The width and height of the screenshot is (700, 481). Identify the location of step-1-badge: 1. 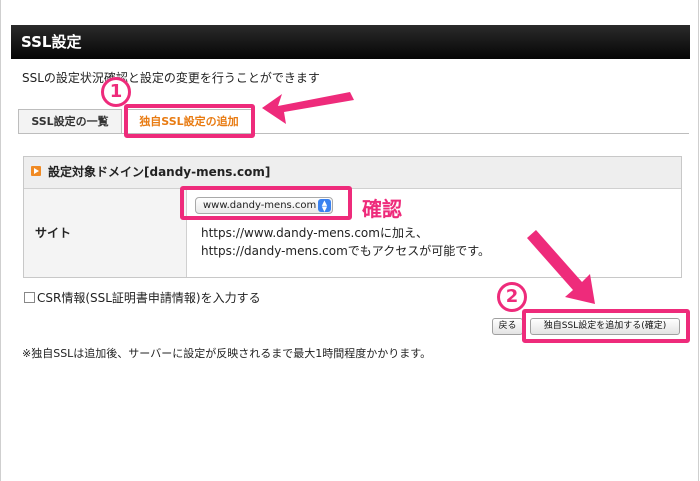
(116, 92).